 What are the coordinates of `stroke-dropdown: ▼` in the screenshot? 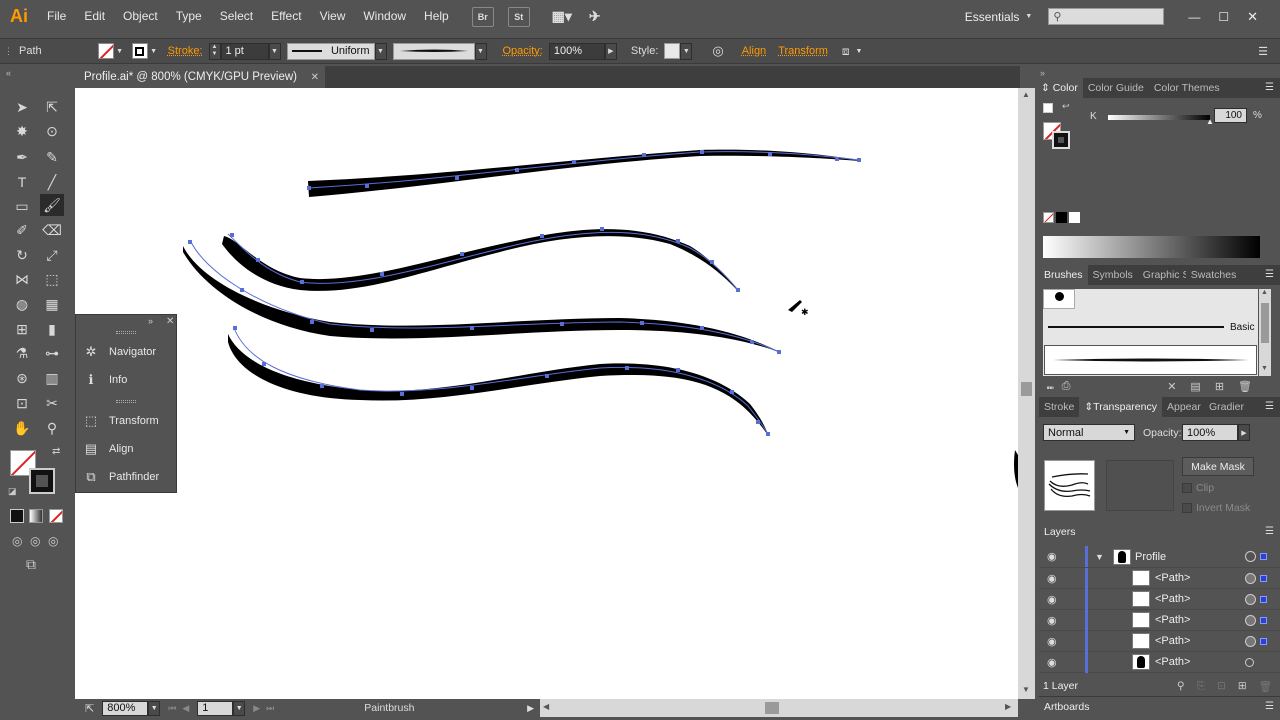 It's located at (154, 51).